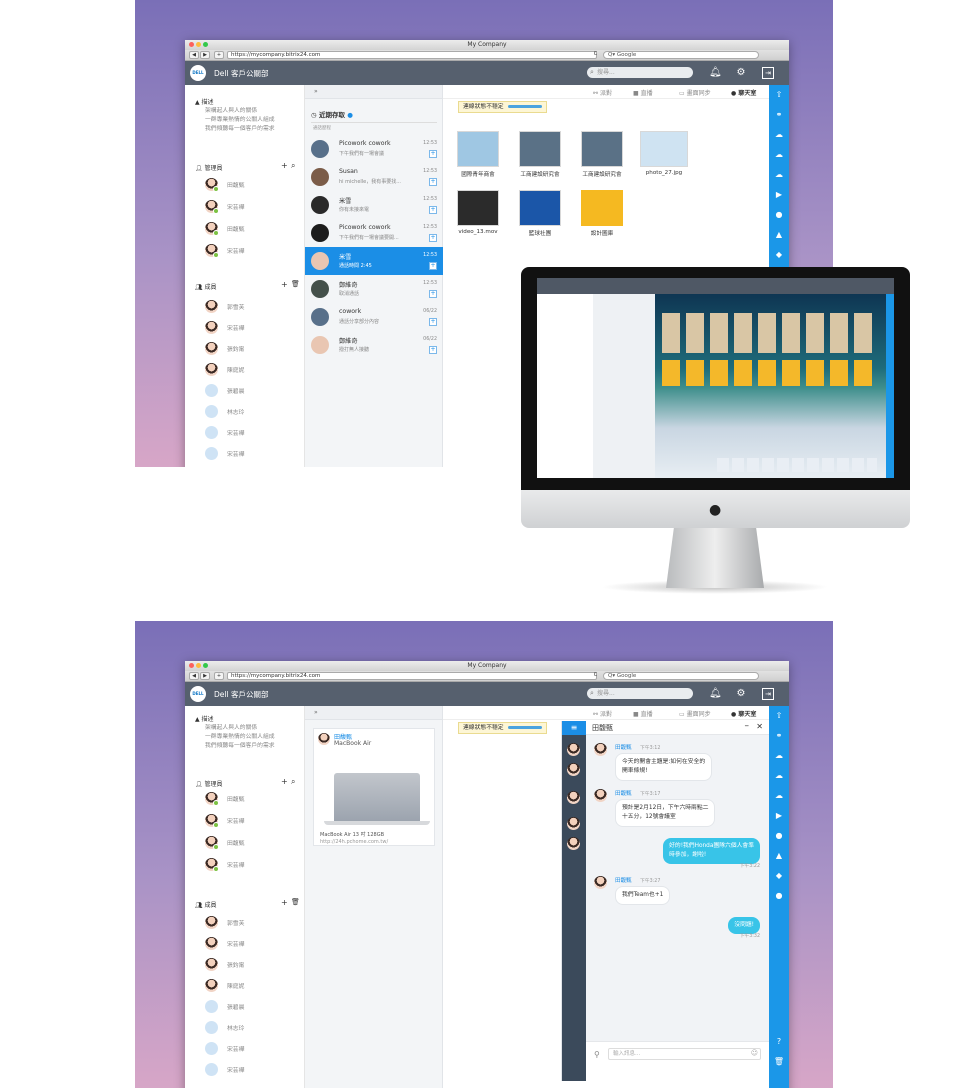  I want to click on cloud-upload-icon: ☁, so click(779, 756).